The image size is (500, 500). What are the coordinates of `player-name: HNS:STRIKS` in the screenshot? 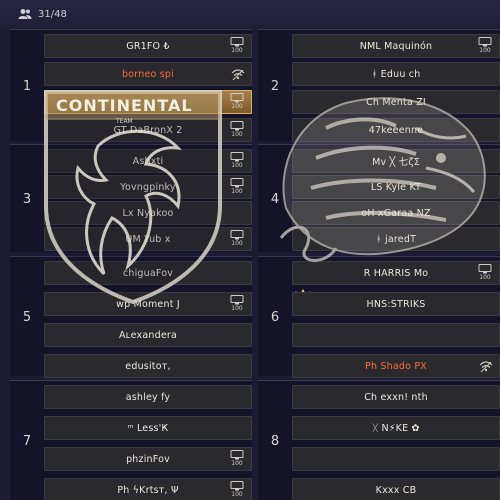 It's located at (396, 304).